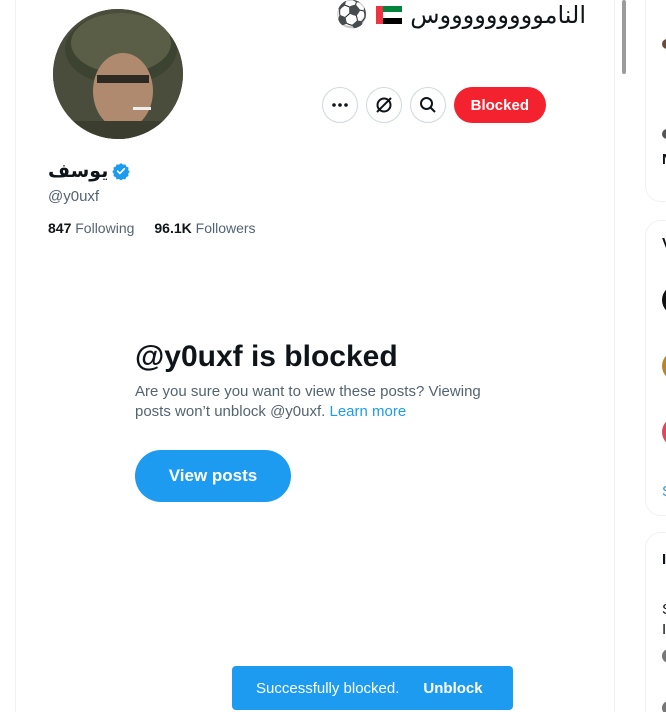 The width and height of the screenshot is (666, 712). What do you see at coordinates (452, 688) in the screenshot?
I see `unblock-button: Unblock` at bounding box center [452, 688].